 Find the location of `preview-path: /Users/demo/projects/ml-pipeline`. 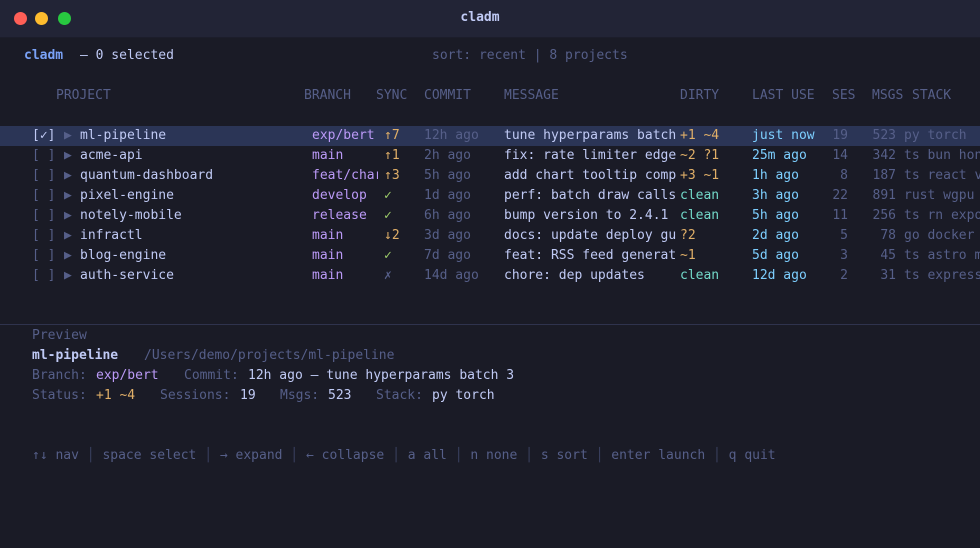

preview-path: /Users/demo/projects/ml-pipeline is located at coordinates (269, 355).